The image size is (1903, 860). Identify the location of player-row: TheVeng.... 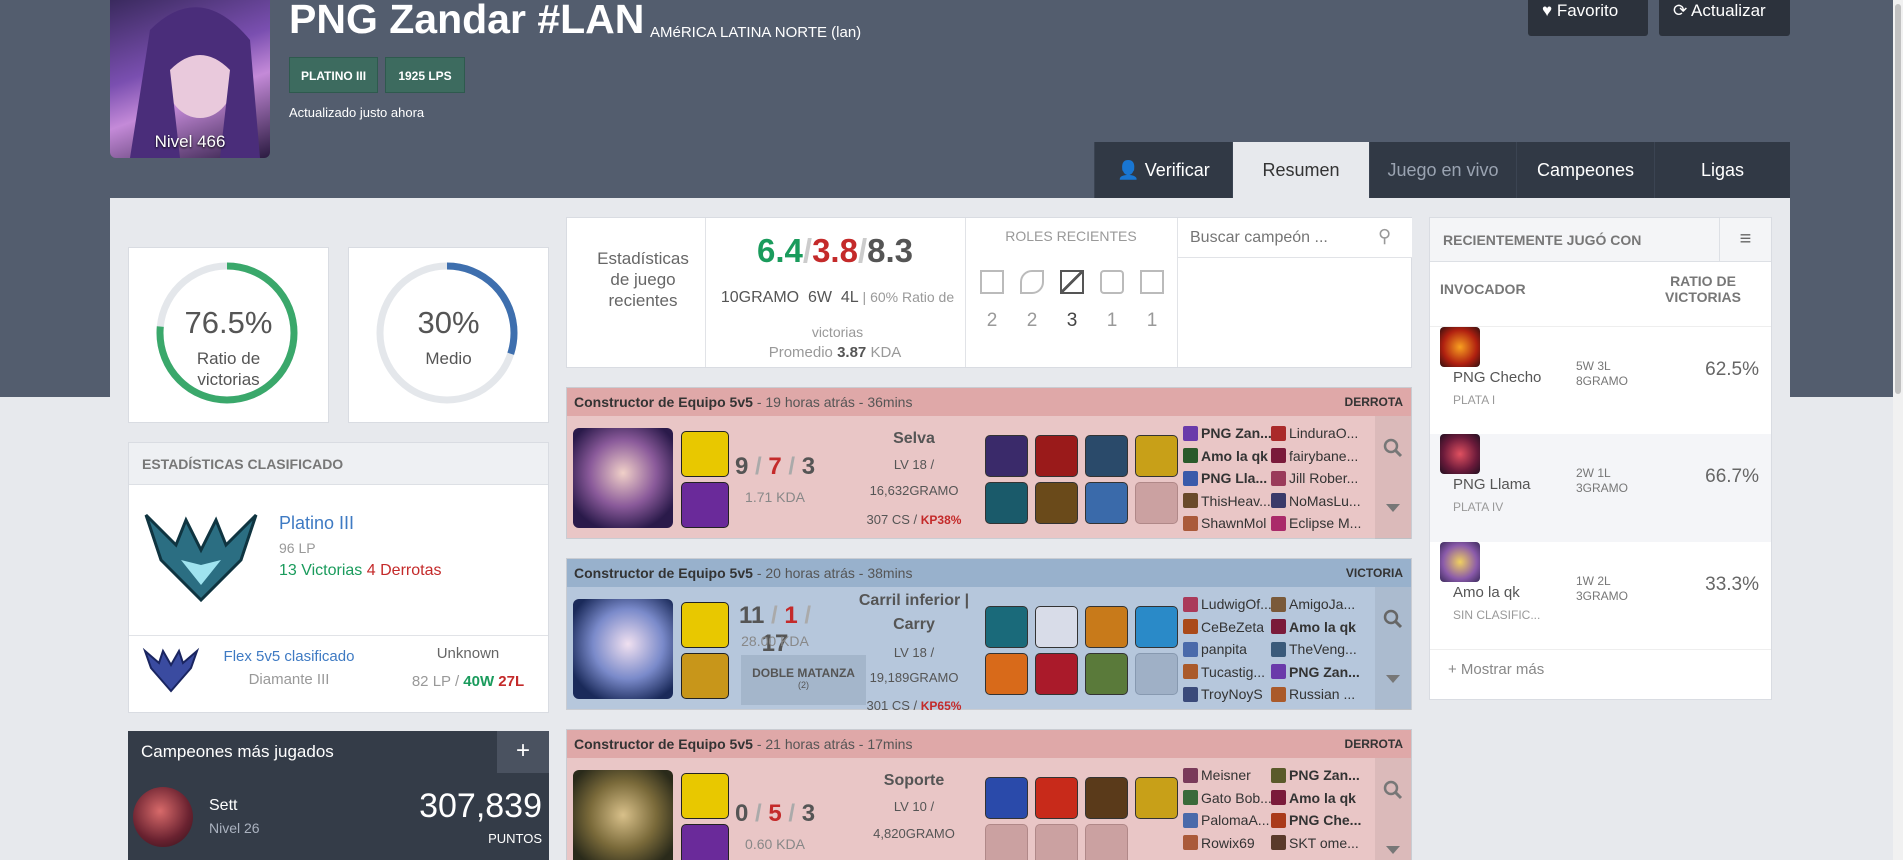
(1321, 649).